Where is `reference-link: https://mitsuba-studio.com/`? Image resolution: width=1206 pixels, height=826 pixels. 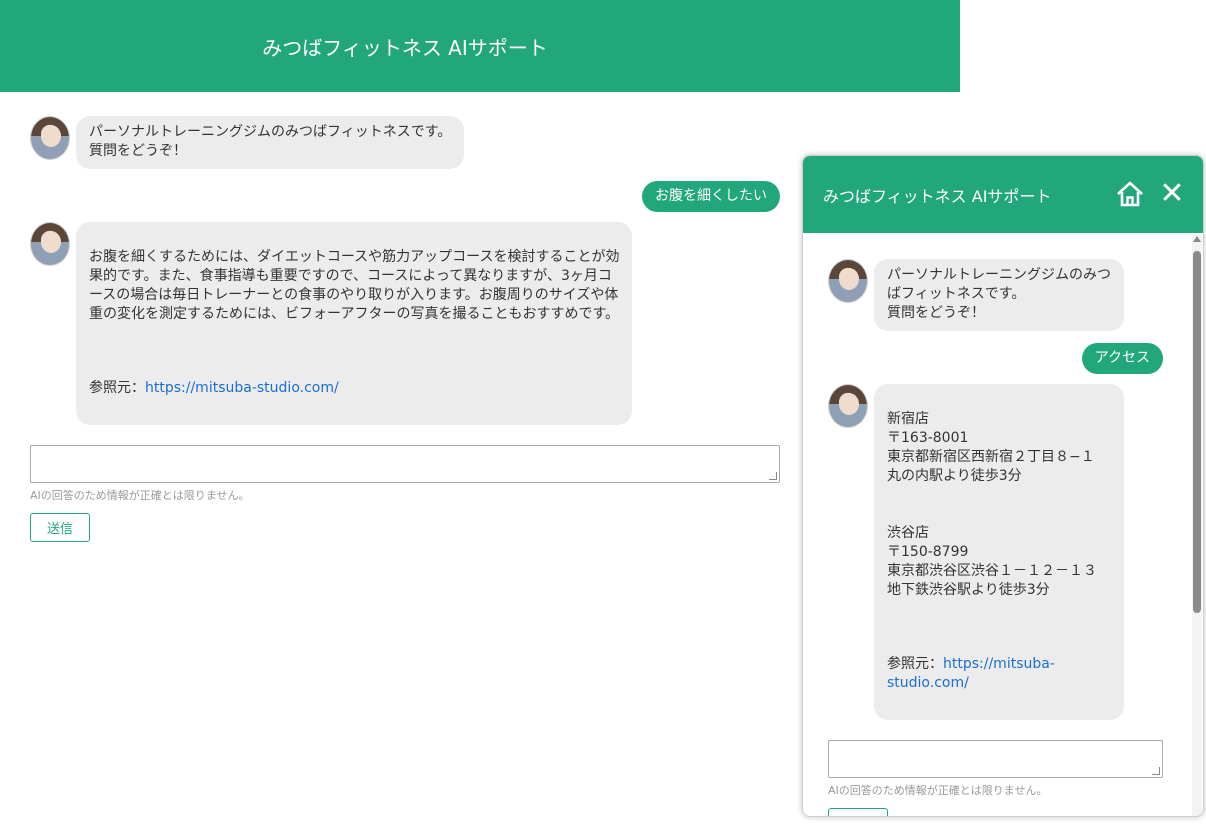
reference-link: https://mitsuba-studio.com/ is located at coordinates (242, 388).